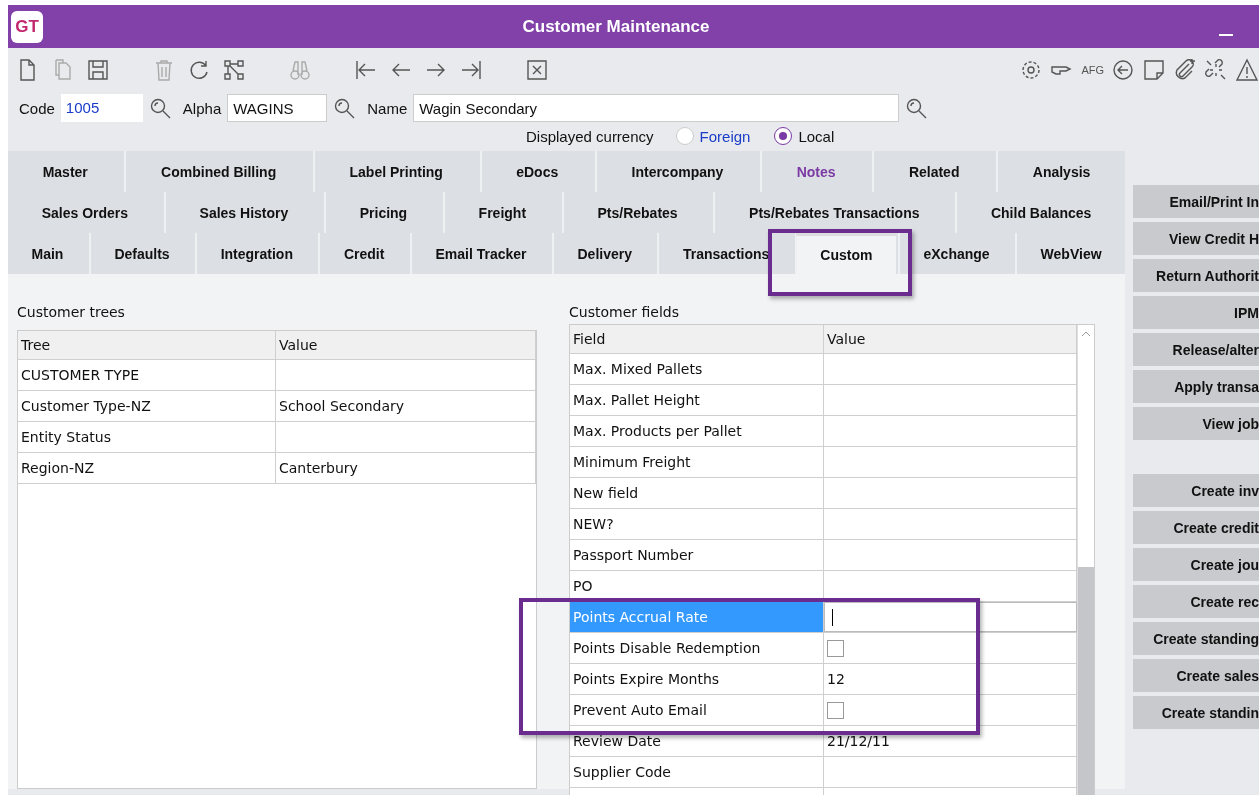  Describe the element at coordinates (387, 108) in the screenshot. I see `field-label: Name` at that location.